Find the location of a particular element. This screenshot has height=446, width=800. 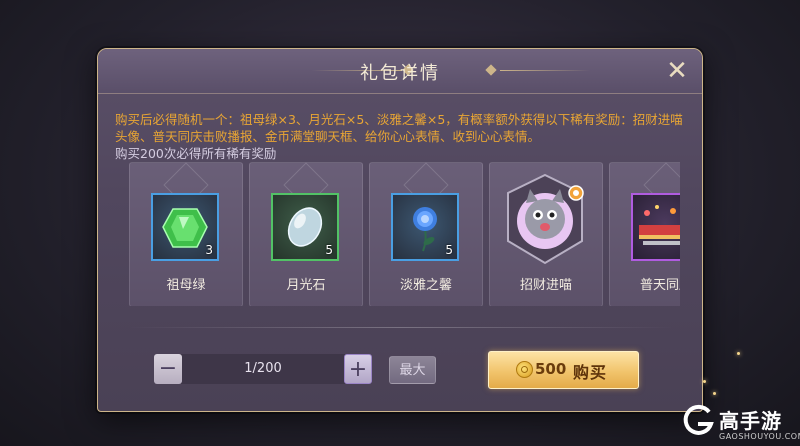

reward-item-blue-rose: 5 淡雅之馨 is located at coordinates (426, 234).